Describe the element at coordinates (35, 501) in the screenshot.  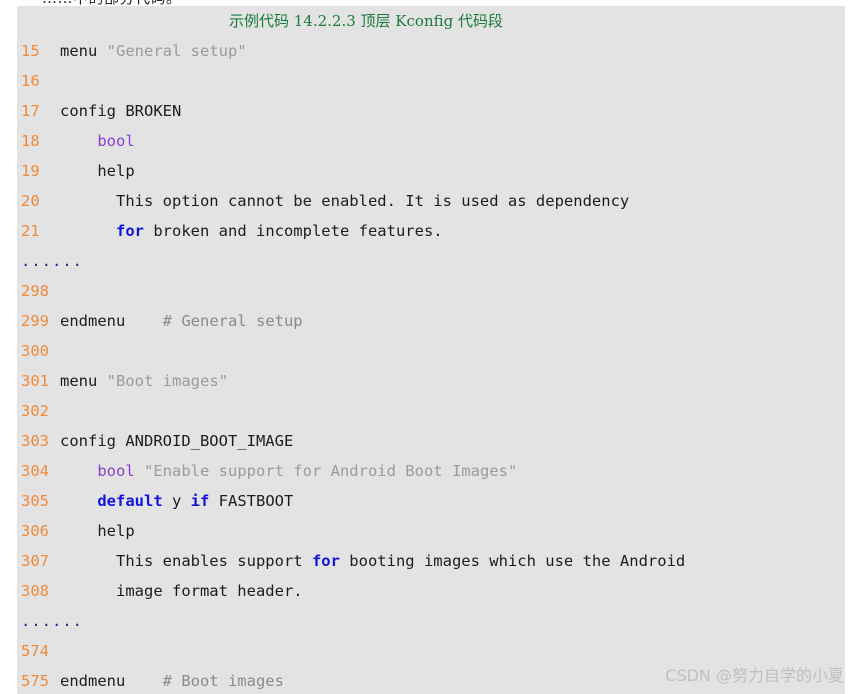
I see `line-number: 305` at that location.